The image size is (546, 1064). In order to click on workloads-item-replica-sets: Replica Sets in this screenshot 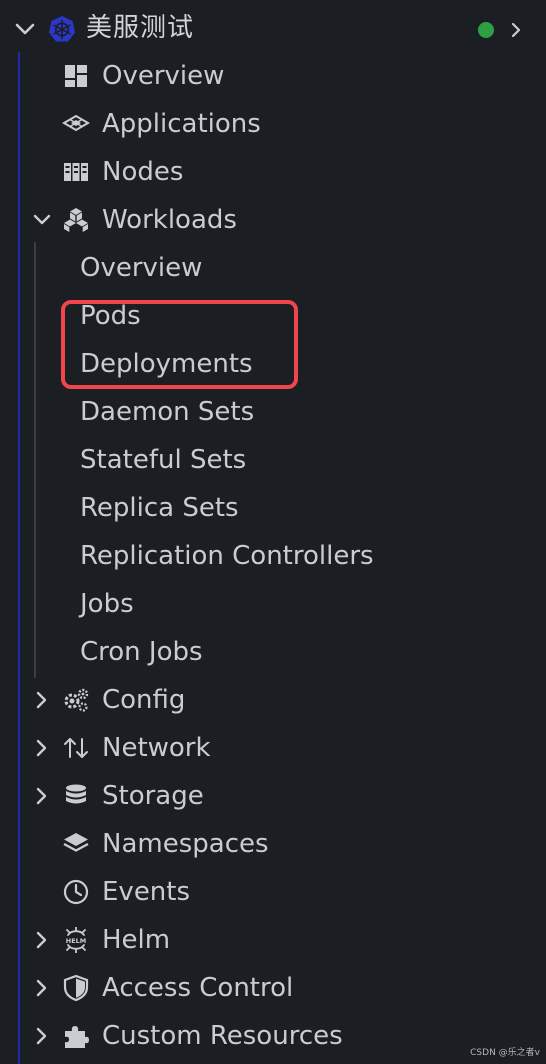, I will do `click(159, 508)`.